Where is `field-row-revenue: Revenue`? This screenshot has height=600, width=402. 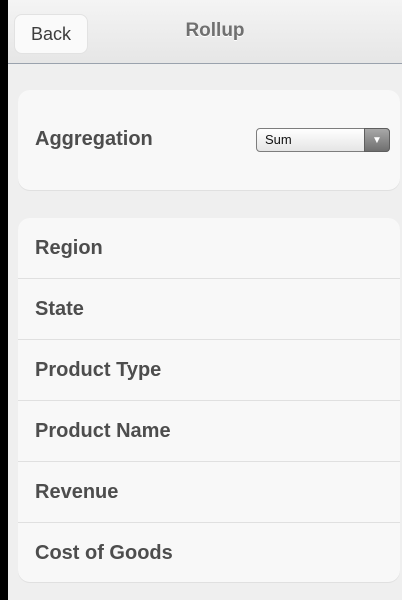 field-row-revenue: Revenue is located at coordinates (209, 492).